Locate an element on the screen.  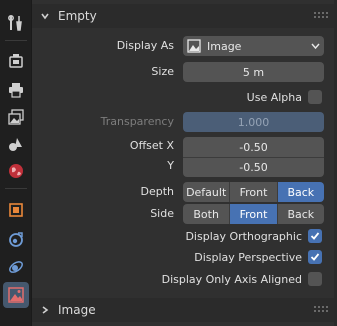
tab-output is located at coordinates (16, 90).